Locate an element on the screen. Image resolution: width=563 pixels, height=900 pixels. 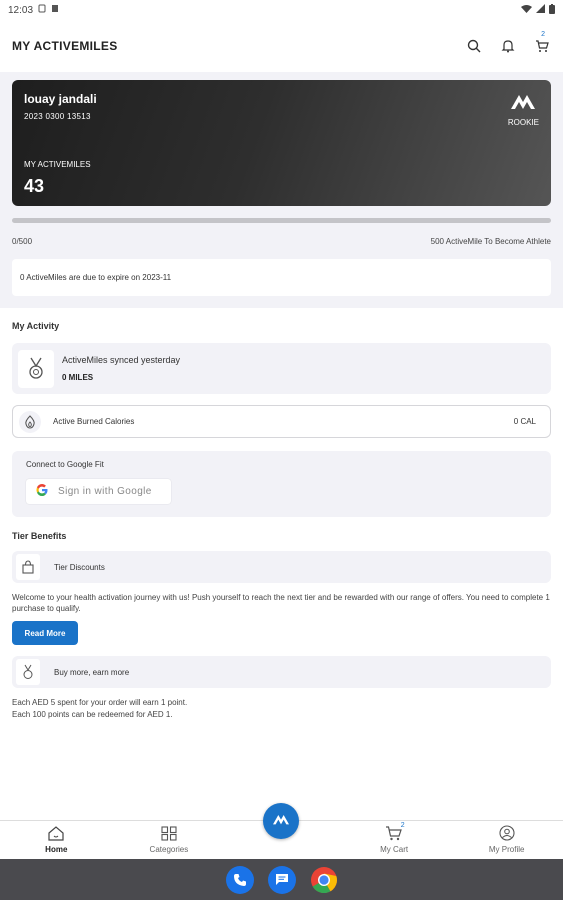
tier-discounts-label: Tier Discounts is located at coordinates (79, 567).